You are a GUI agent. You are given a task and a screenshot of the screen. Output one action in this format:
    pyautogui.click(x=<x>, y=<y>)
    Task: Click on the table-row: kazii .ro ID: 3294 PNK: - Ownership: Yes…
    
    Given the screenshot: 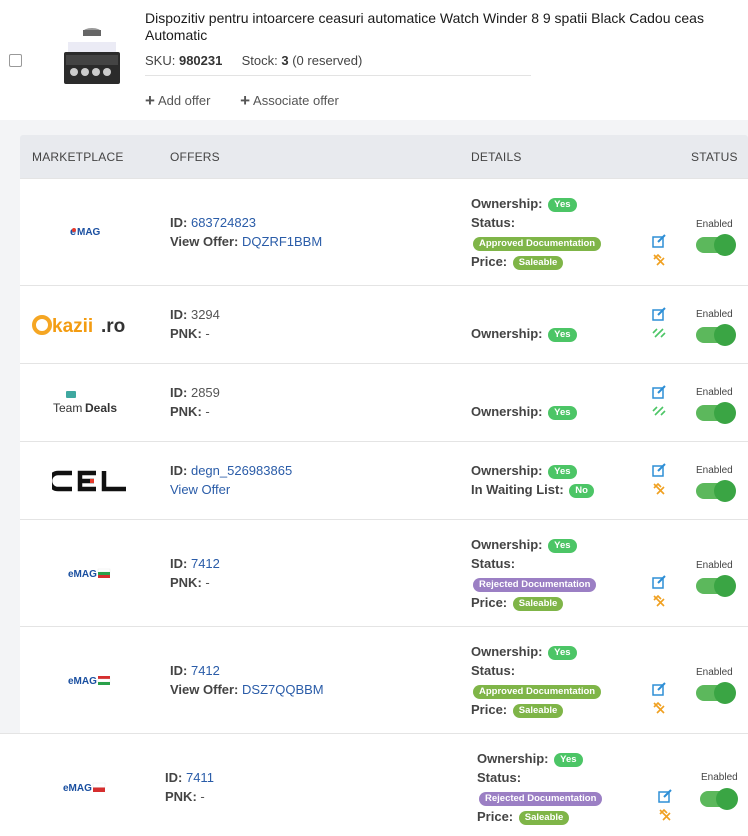 What is the action you would take?
    pyautogui.click(x=384, y=324)
    